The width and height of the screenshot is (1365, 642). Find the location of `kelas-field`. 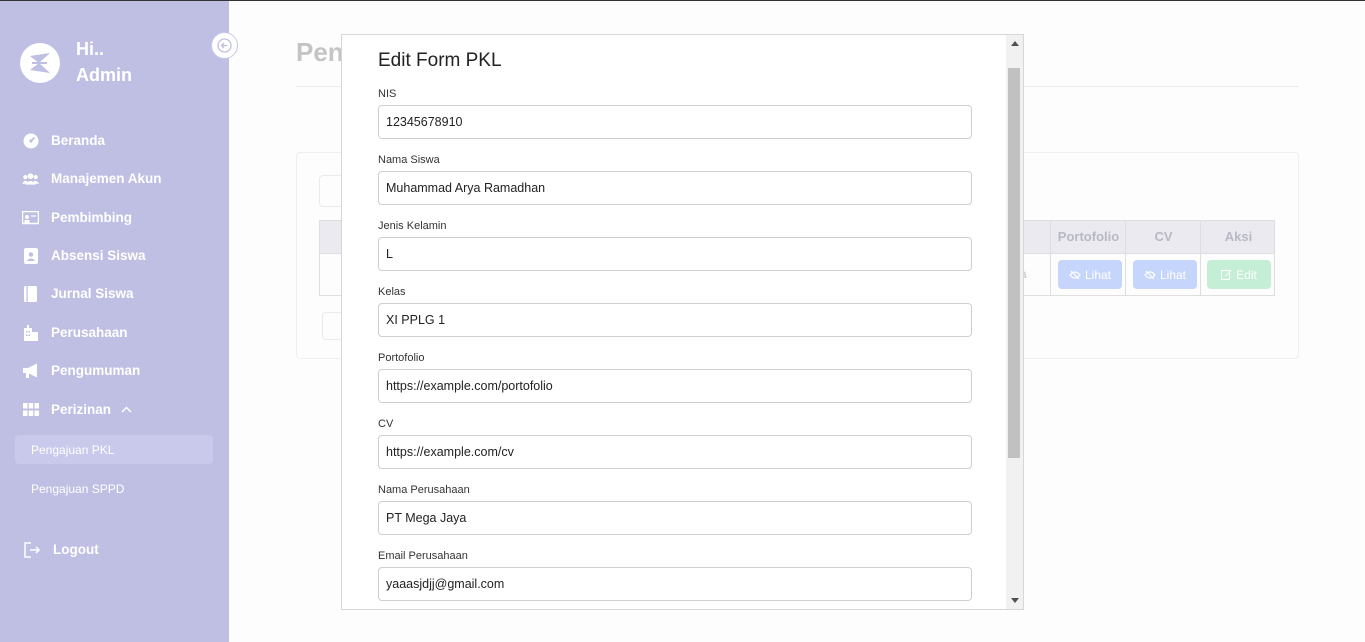

kelas-field is located at coordinates (675, 320).